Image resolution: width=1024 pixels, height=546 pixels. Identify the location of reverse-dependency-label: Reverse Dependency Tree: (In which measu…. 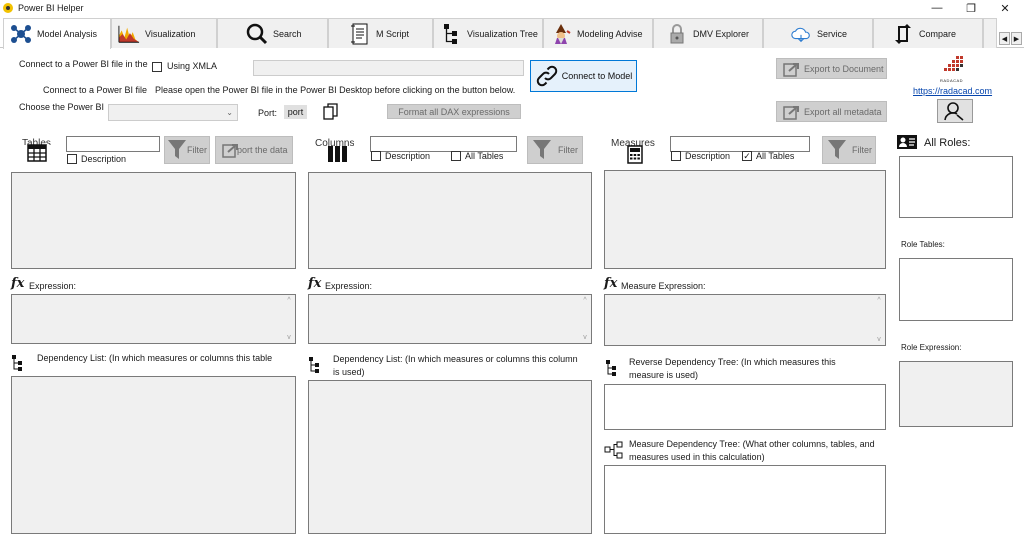
(732, 368).